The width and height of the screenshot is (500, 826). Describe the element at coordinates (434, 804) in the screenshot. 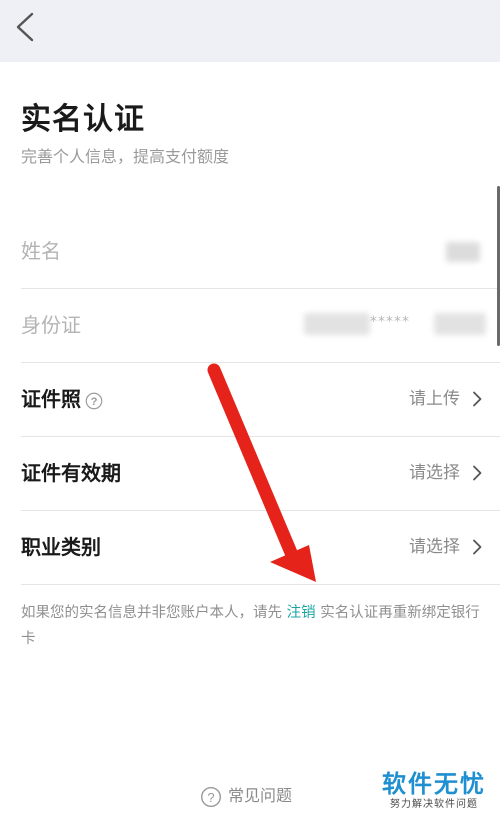

I see `watermark-subtitle: 努力解决软件问题` at that location.